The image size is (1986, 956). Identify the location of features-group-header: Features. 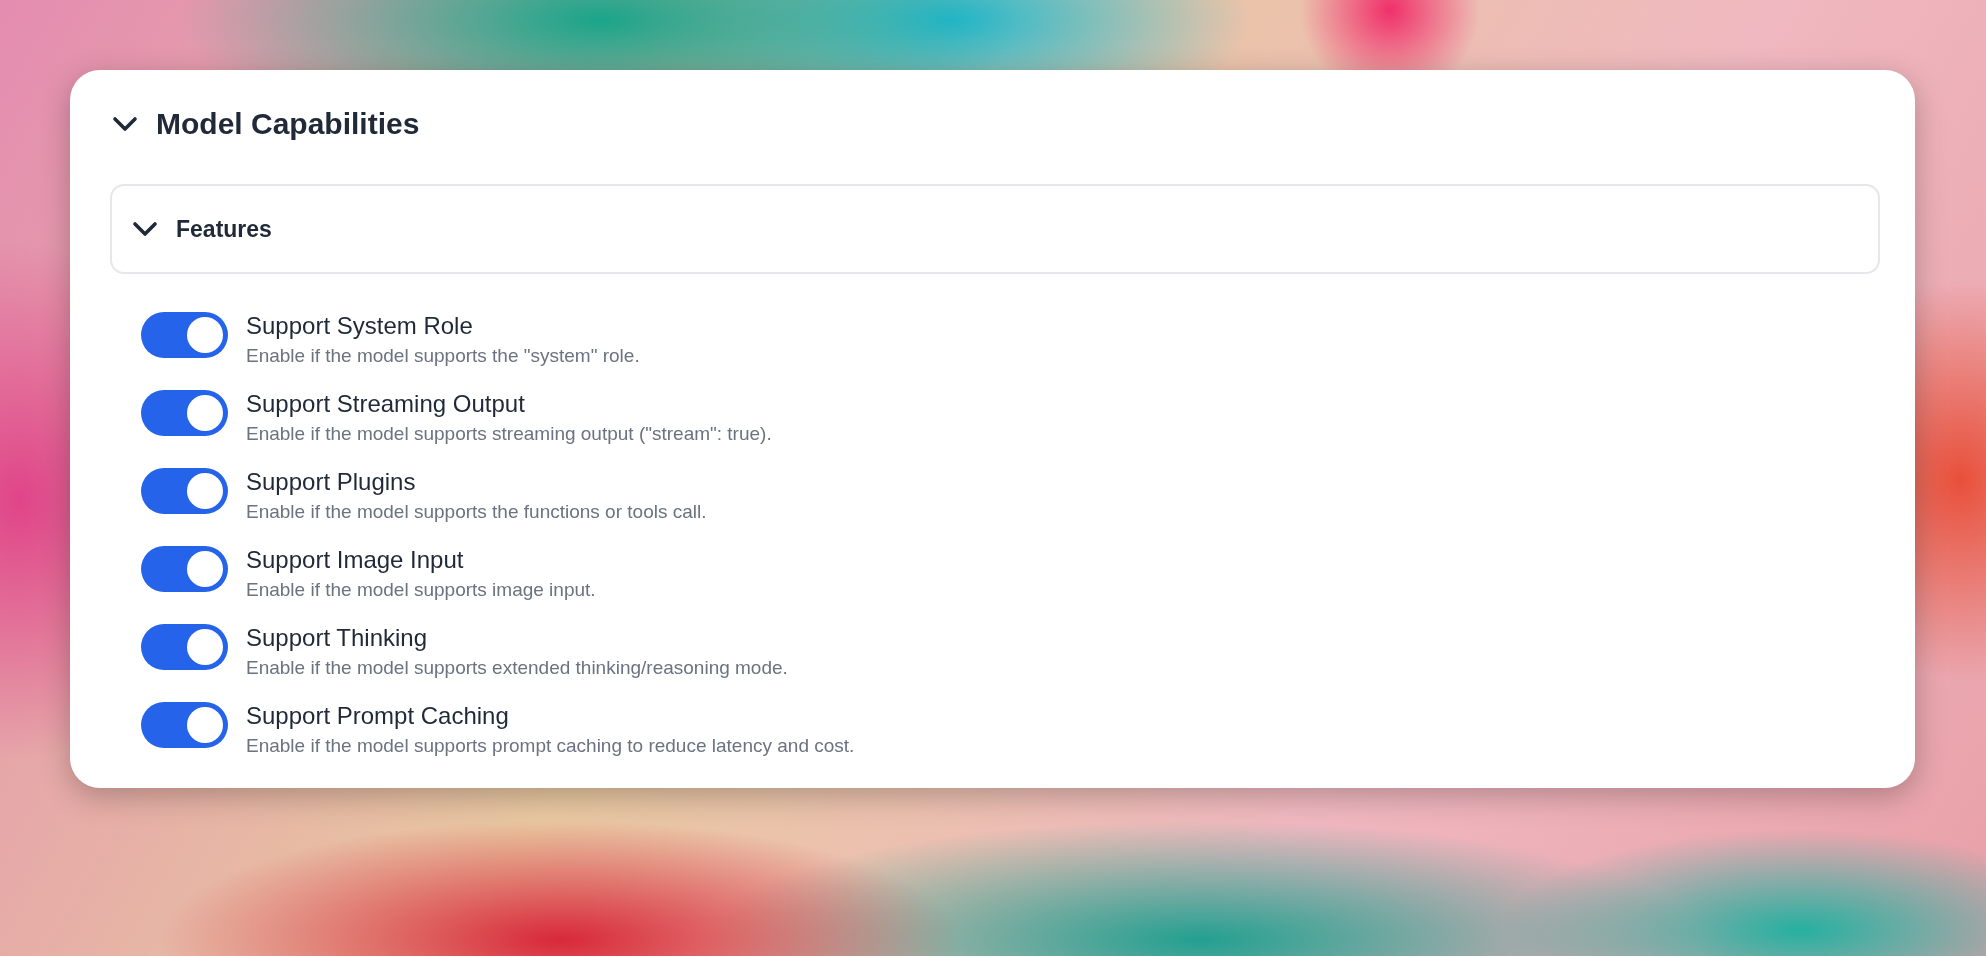
(995, 229).